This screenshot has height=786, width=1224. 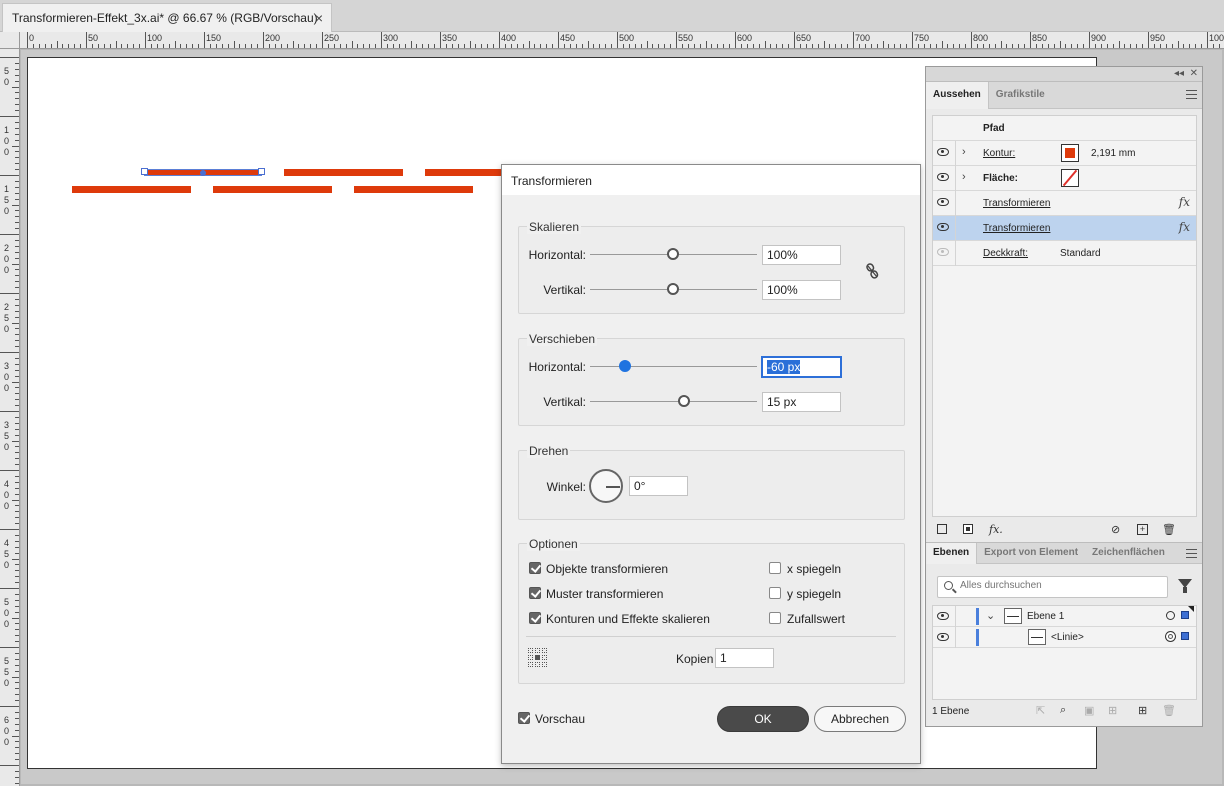 I want to click on new-layer-icon: ⊞, so click(x=1142, y=710).